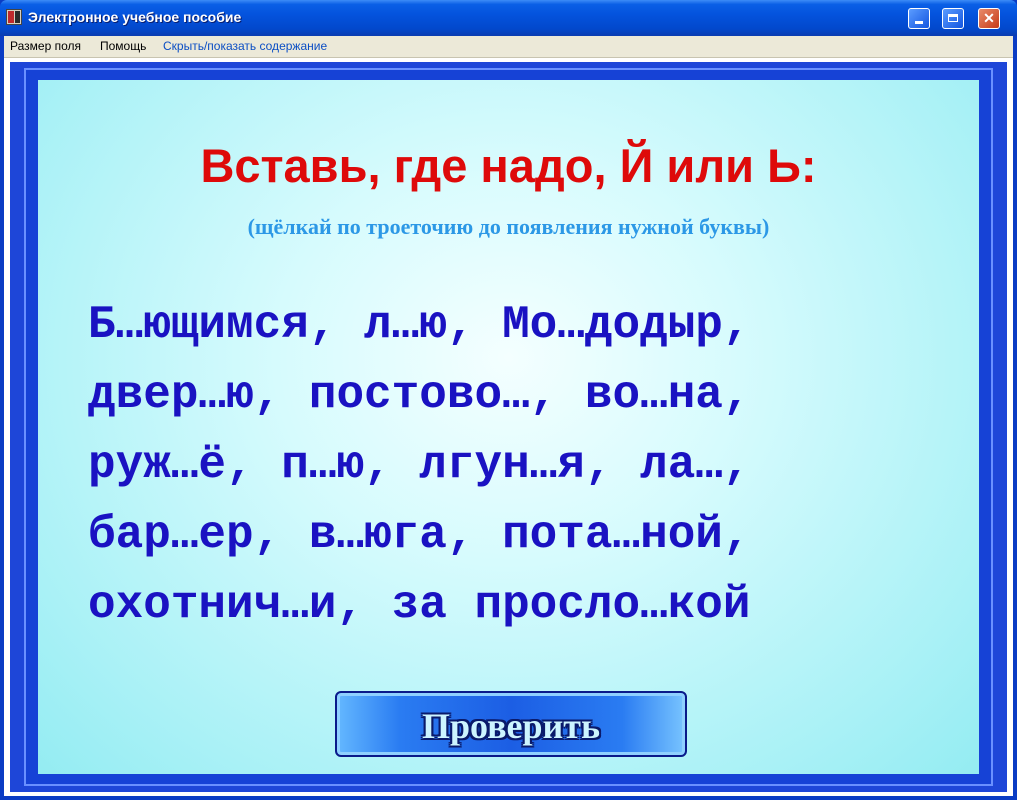 The height and width of the screenshot is (800, 1017). I want to click on maximize-button, so click(953, 18).